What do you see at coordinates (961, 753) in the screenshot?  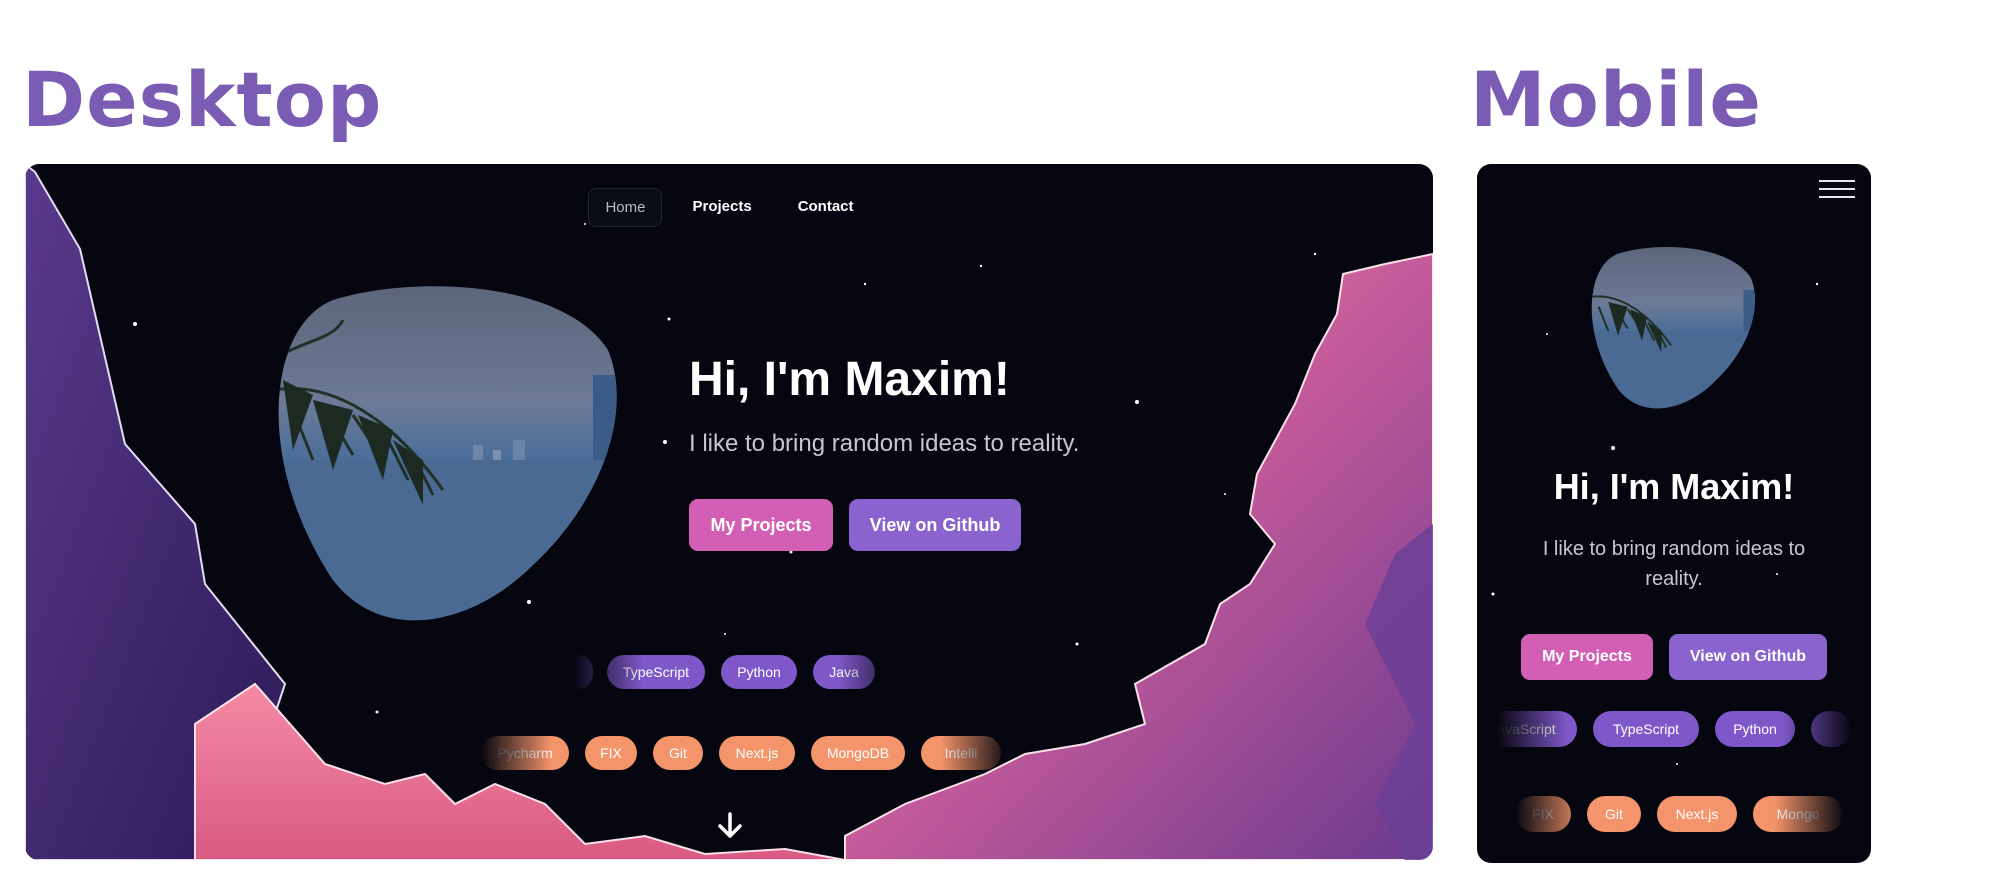 I see `skill-pill: Intelli` at bounding box center [961, 753].